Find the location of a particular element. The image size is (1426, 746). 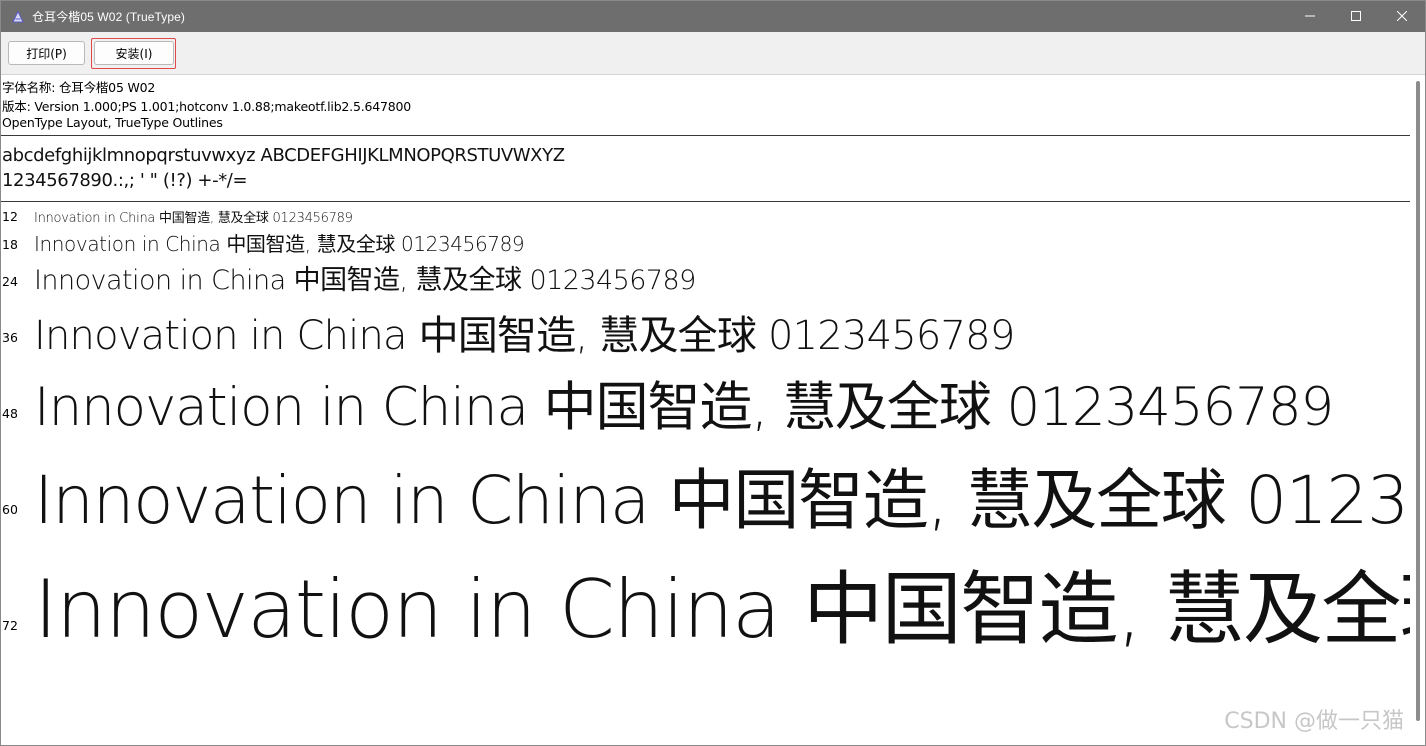

window-controls is located at coordinates (1356, 16).